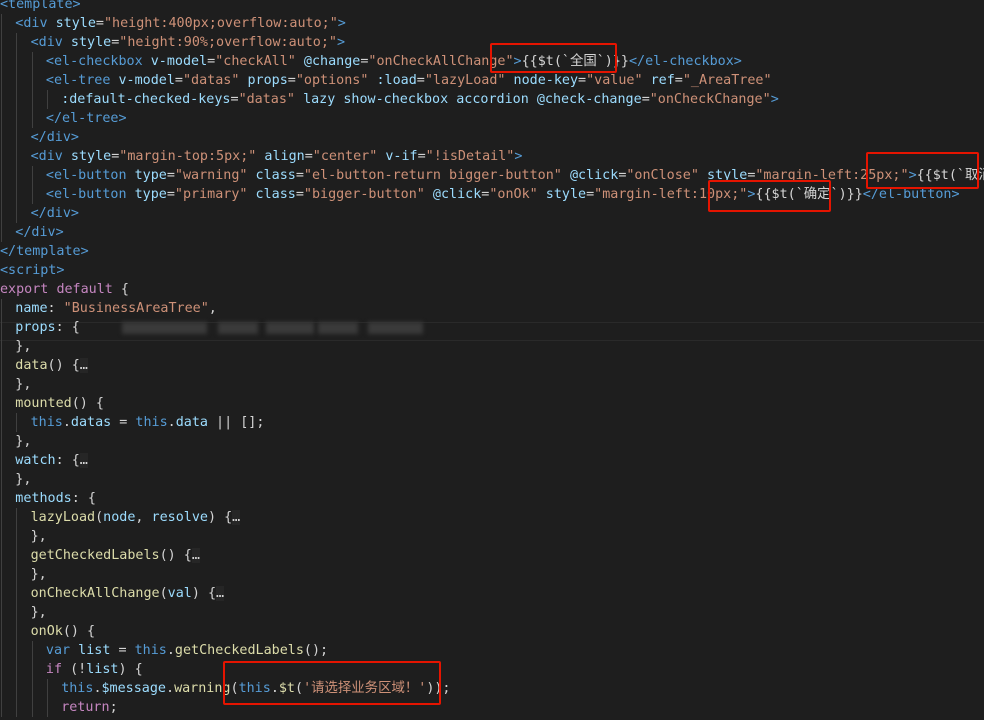 This screenshot has width=984, height=720. Describe the element at coordinates (24, 289) in the screenshot. I see `code-token: export` at that location.